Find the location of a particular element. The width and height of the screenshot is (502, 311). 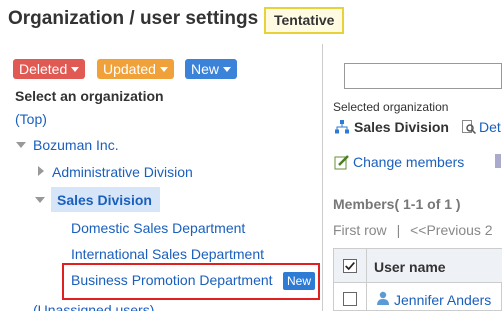

first-row-link: First row is located at coordinates (360, 230).